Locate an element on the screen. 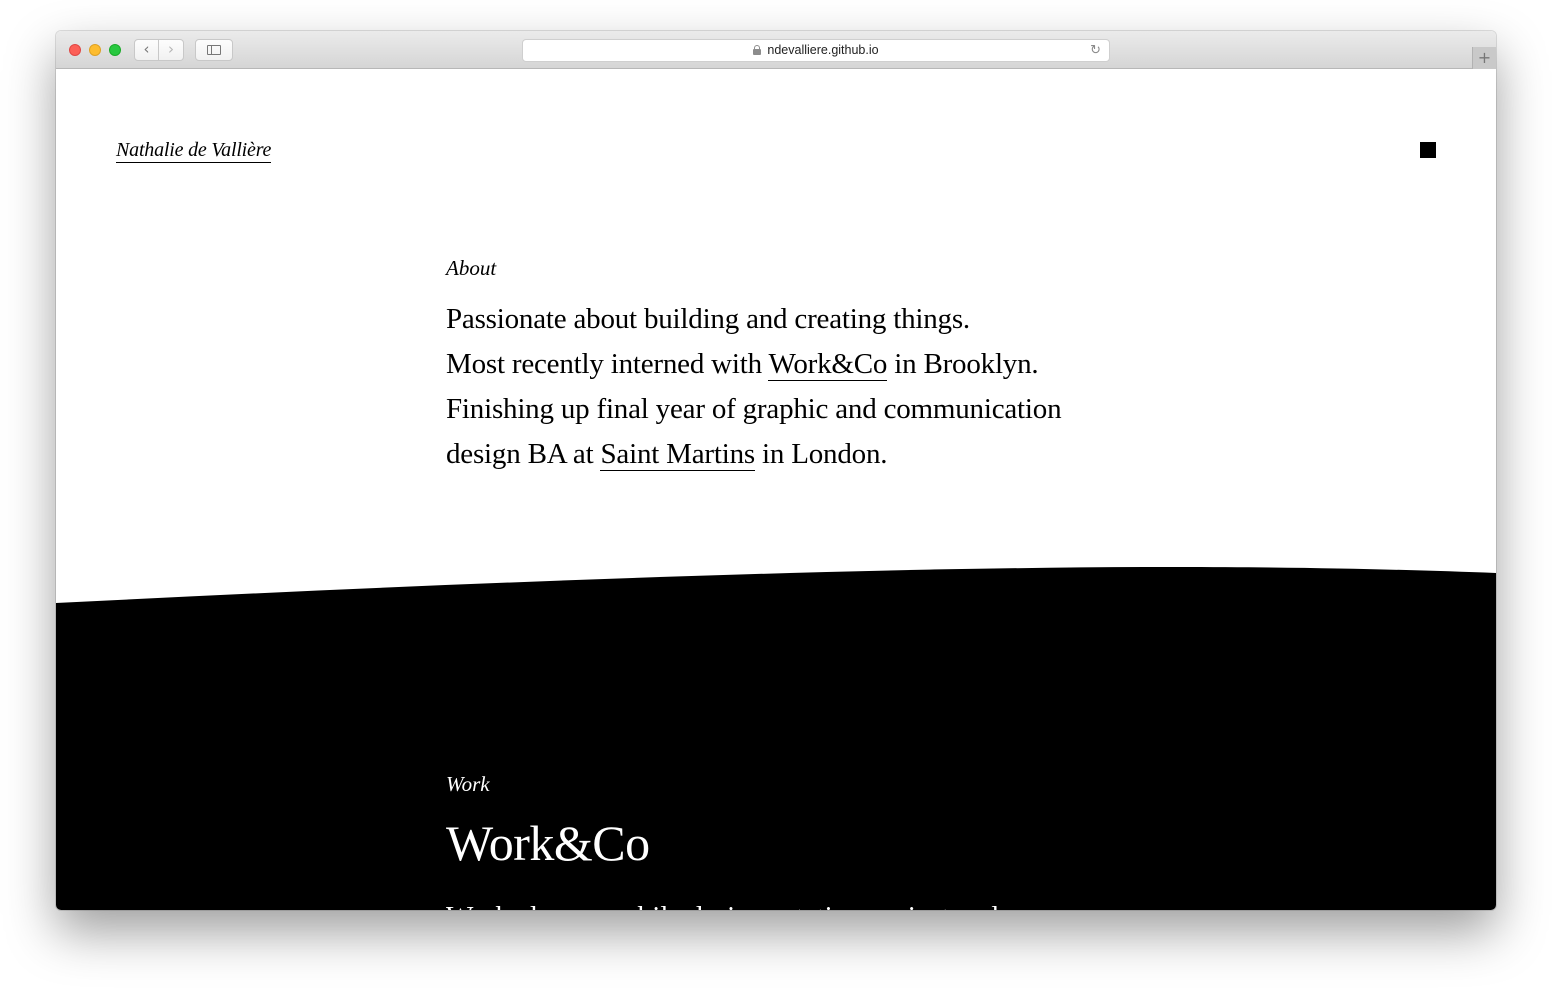 The image size is (1552, 990). square-menu-icon is located at coordinates (1428, 150).